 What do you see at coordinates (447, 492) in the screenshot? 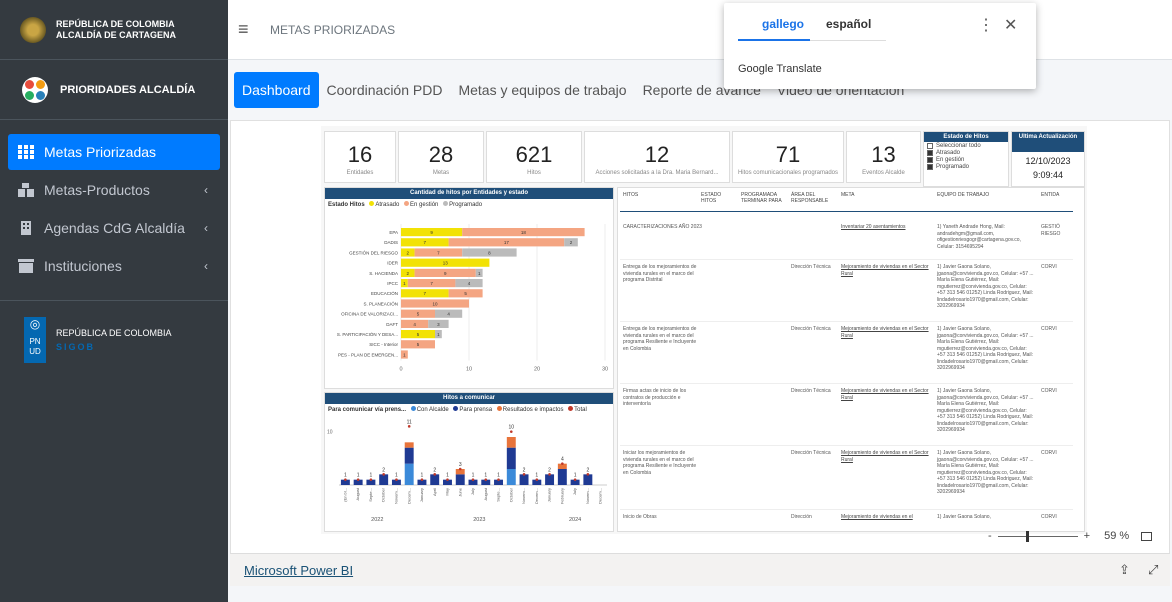
I see `x-tick-label: May` at bounding box center [447, 492].